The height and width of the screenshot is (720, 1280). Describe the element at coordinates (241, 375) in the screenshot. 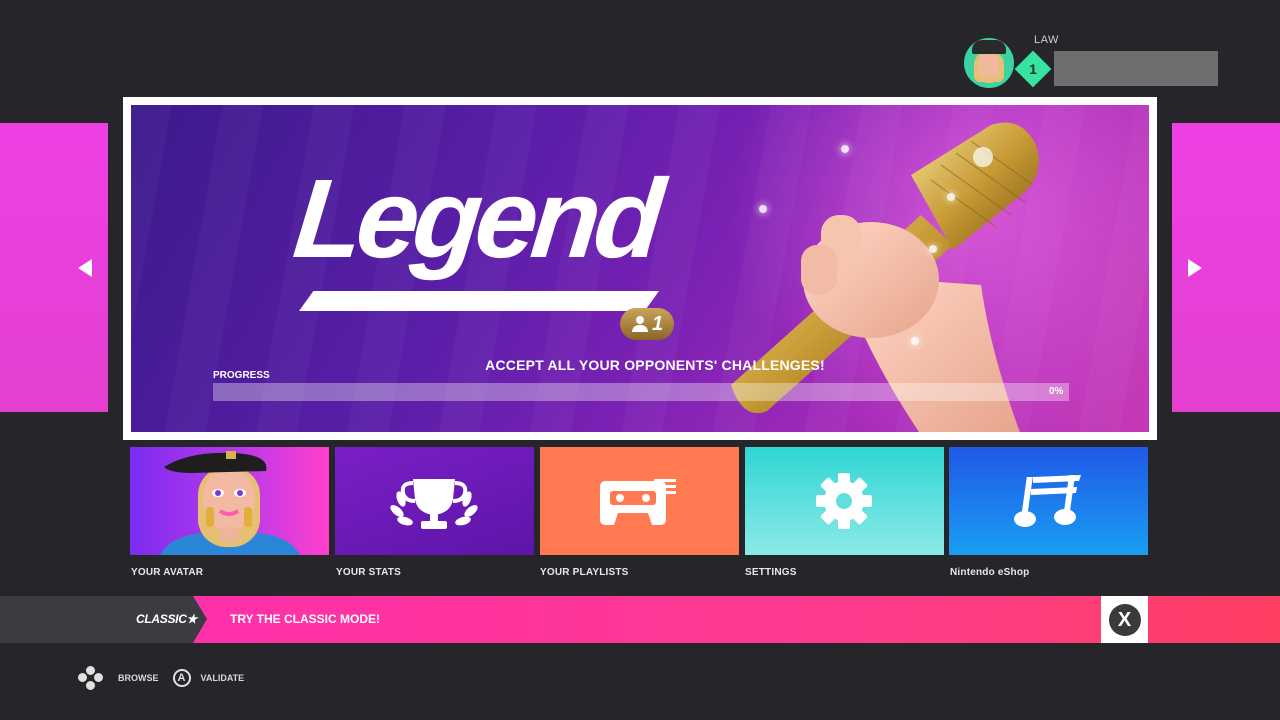

I see `progress-label: PROGRESS` at that location.